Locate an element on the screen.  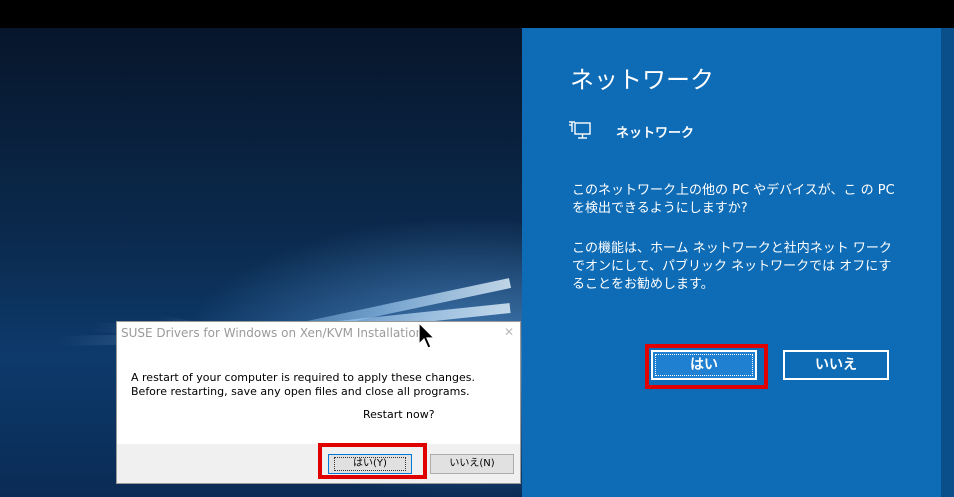
screen-edge is located at coordinates (947, 262).